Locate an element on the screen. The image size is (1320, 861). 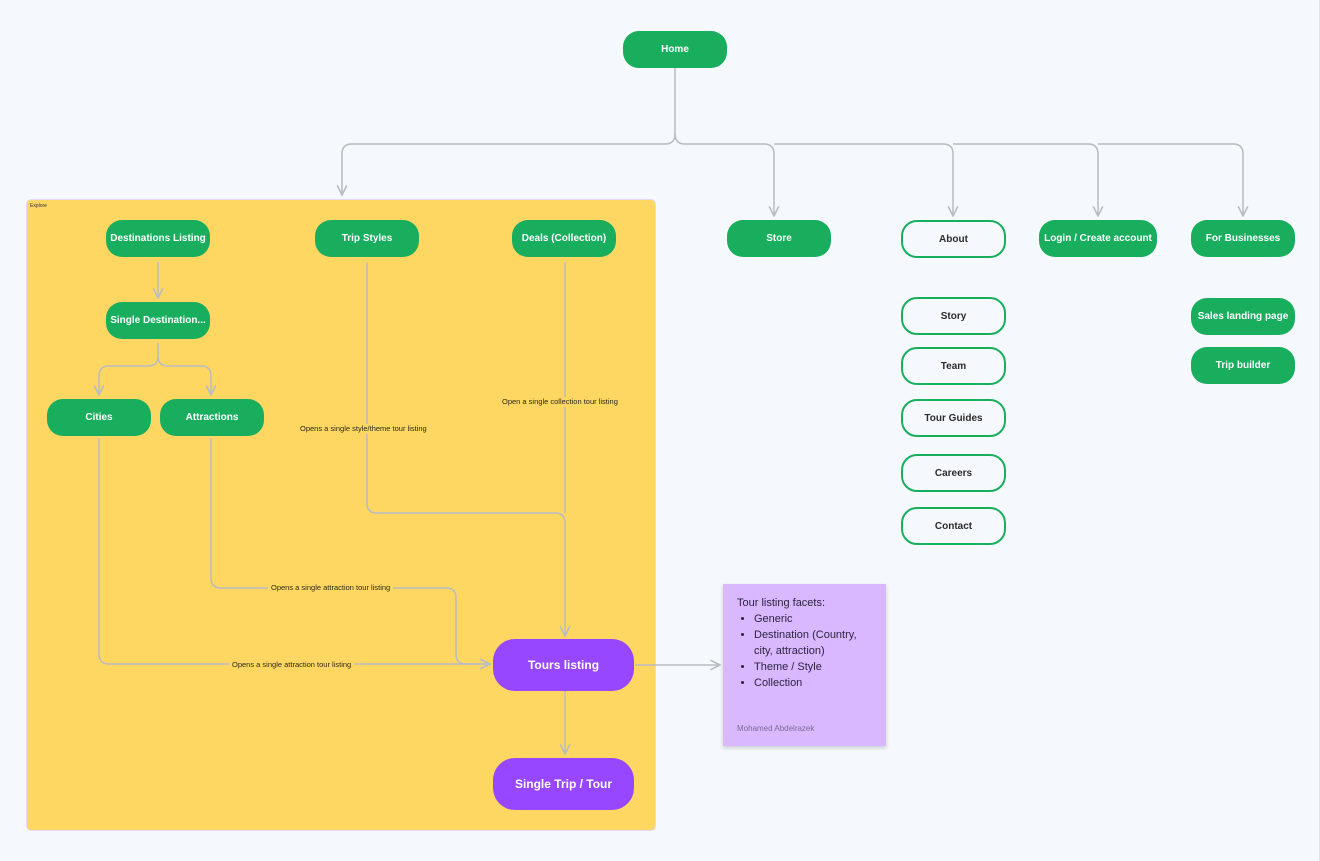
node-tours-listing: Tours listing is located at coordinates (563, 665).